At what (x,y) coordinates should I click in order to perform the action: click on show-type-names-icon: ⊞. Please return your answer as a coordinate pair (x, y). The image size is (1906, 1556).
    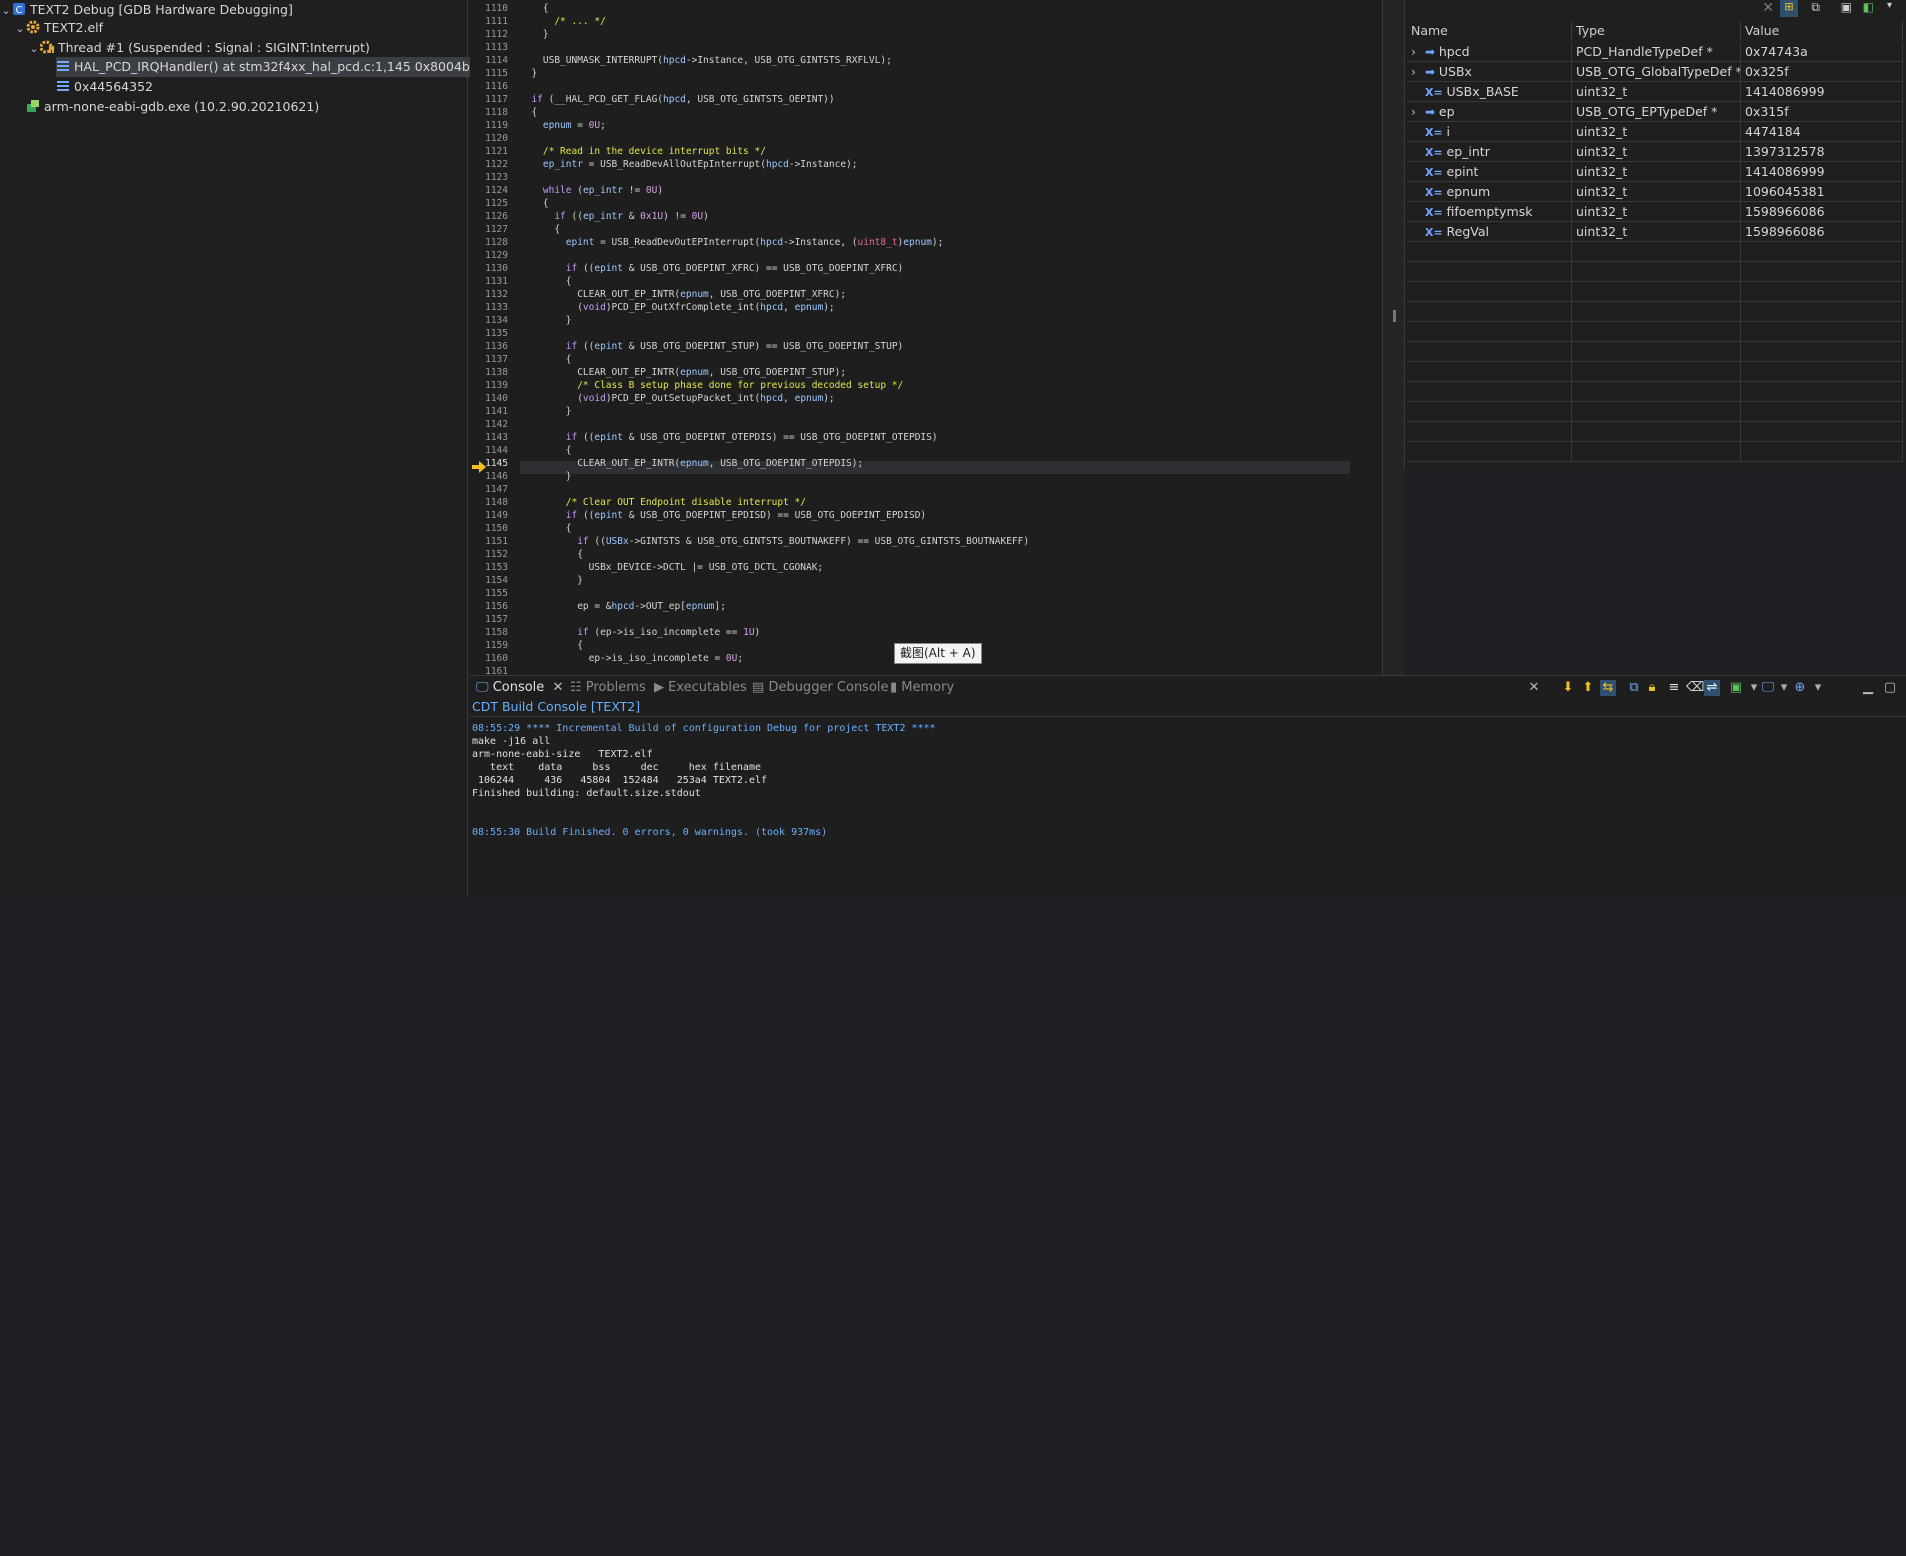
    Looking at the image, I should click on (1789, 8).